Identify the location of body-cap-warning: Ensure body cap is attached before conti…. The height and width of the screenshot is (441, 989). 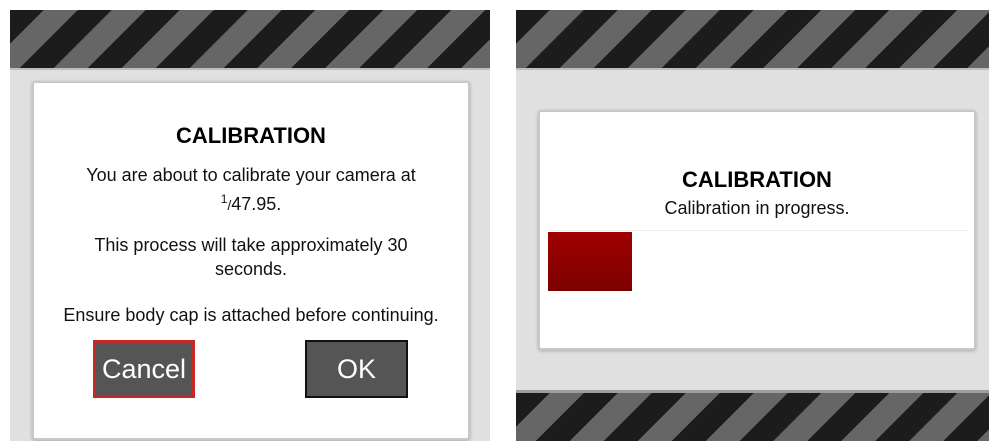
(251, 315).